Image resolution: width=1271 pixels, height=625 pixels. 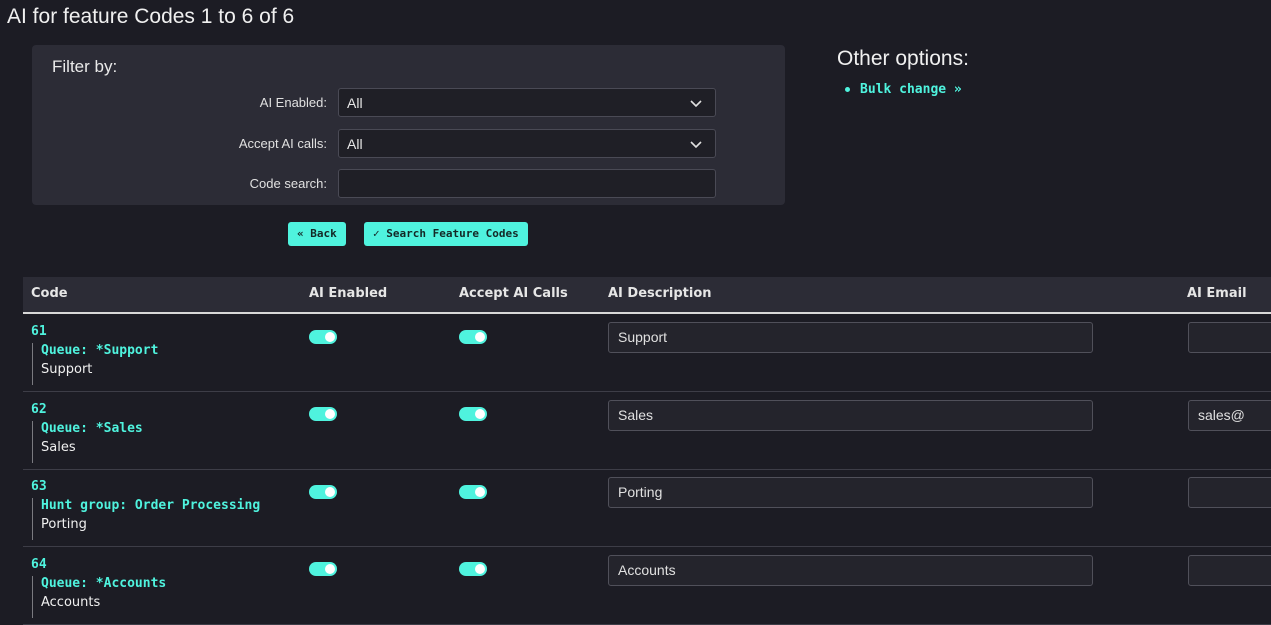 What do you see at coordinates (527, 143) in the screenshot?
I see `accept-ai-calls-select: All` at bounding box center [527, 143].